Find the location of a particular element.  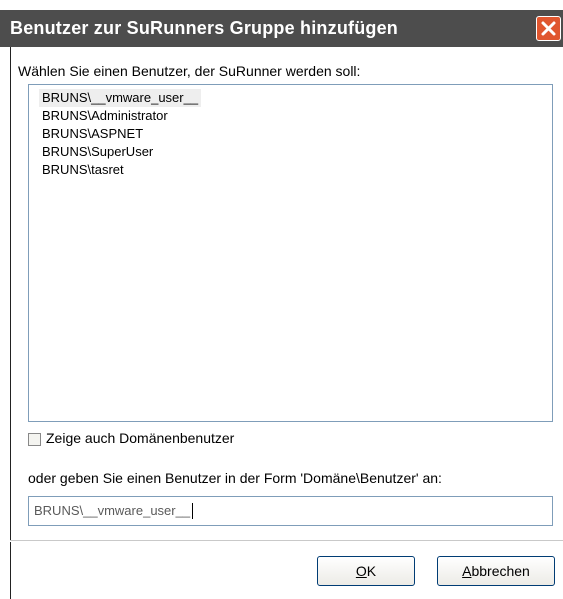

title-bar: Benutzer zur SuRunners Gruppe hinzufügen is located at coordinates (281, 28).